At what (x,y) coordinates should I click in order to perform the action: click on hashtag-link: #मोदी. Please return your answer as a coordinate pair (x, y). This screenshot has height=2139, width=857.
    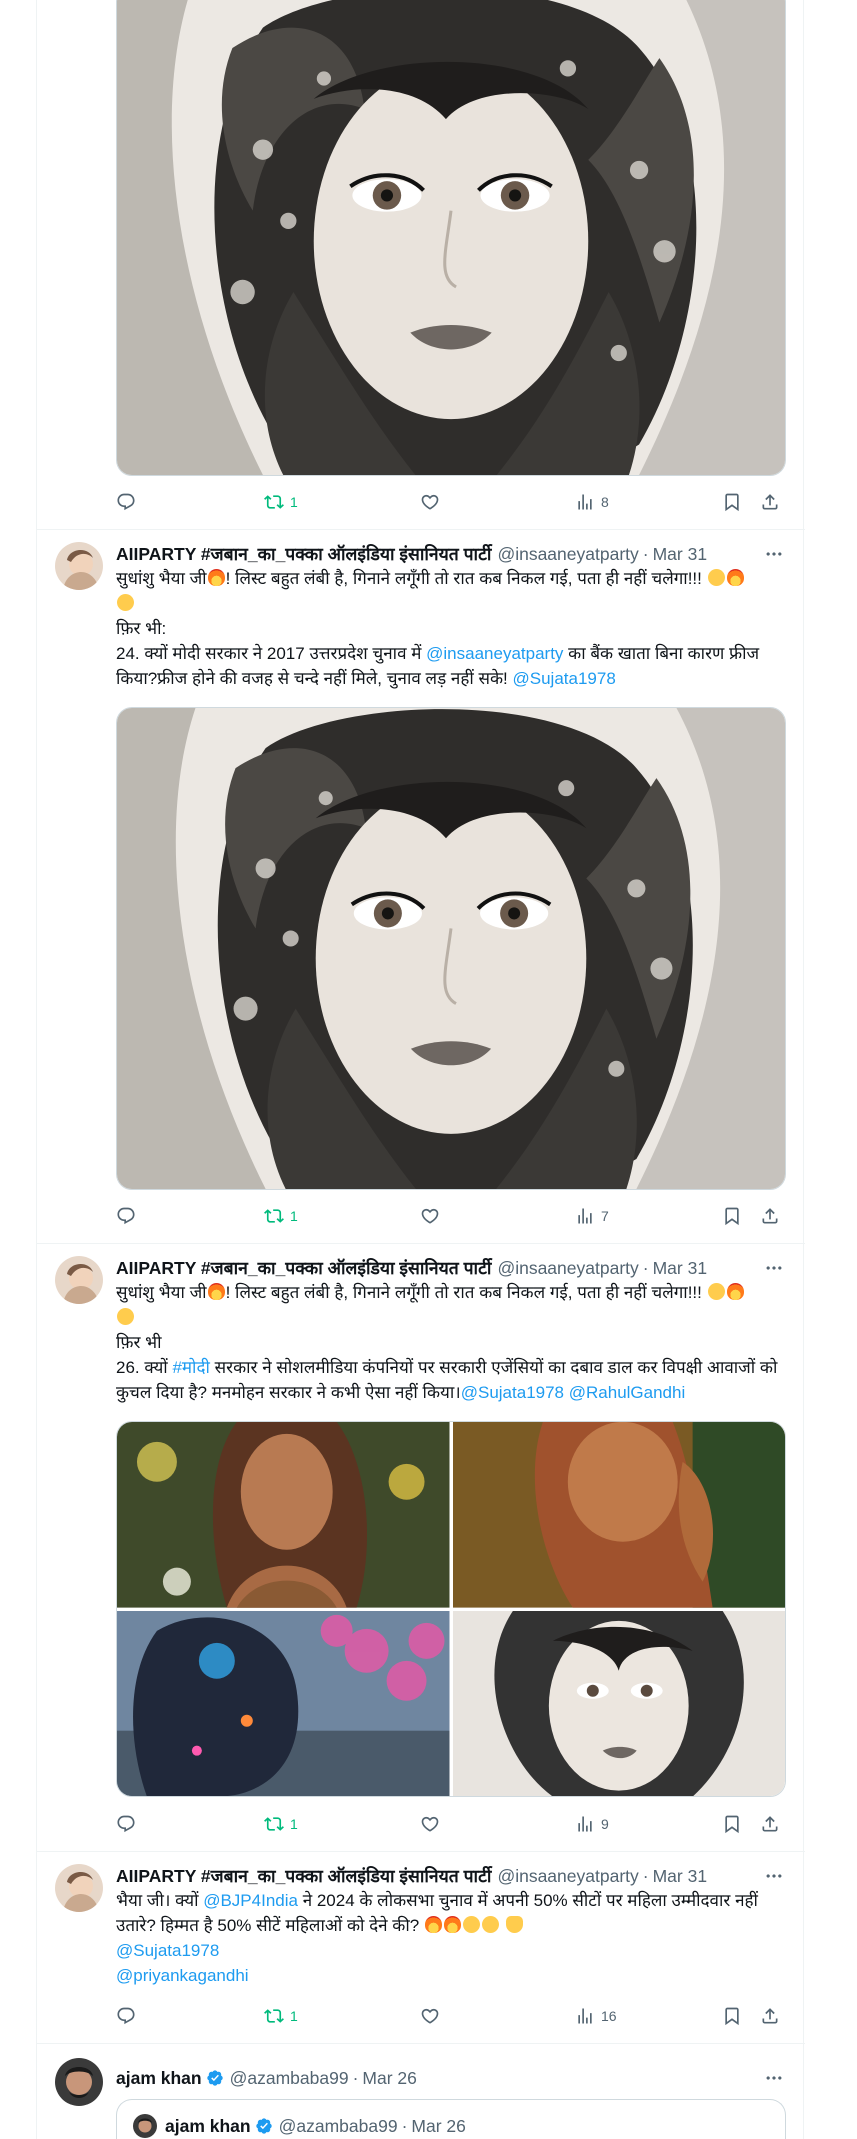
    Looking at the image, I should click on (190, 1367).